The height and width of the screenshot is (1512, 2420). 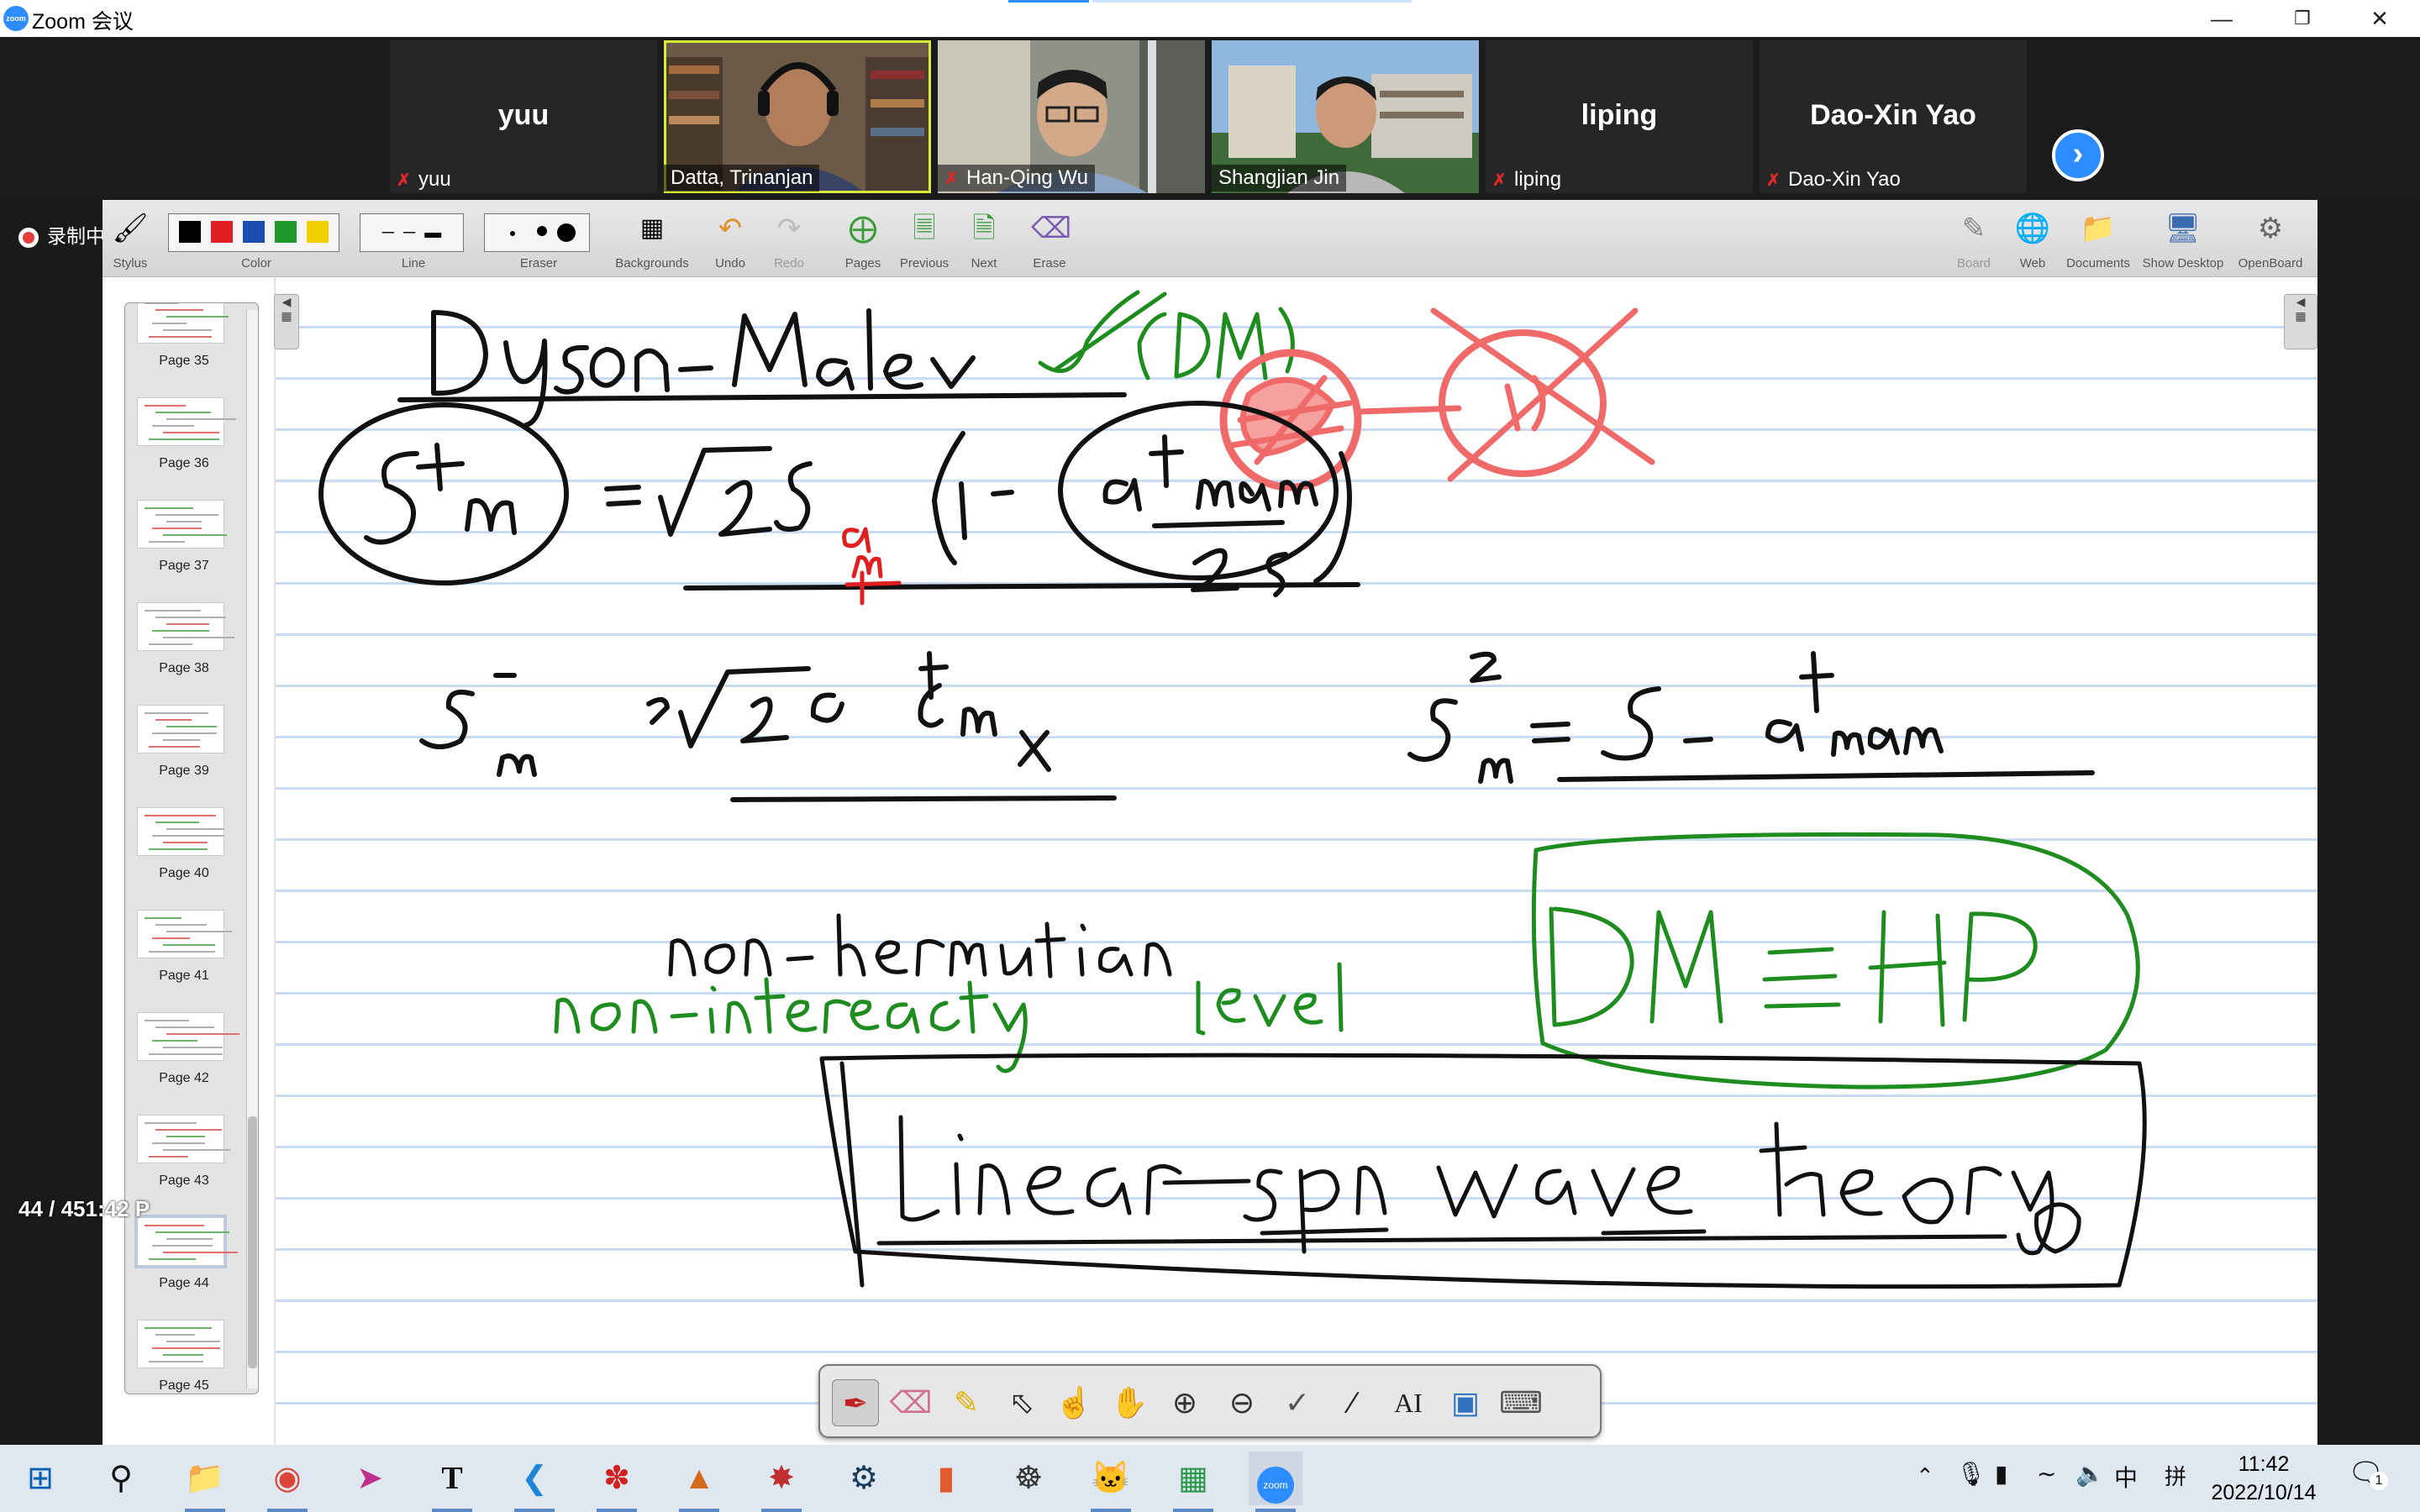 I want to click on participant-tile: Shangjian Jin, so click(x=1346, y=116).